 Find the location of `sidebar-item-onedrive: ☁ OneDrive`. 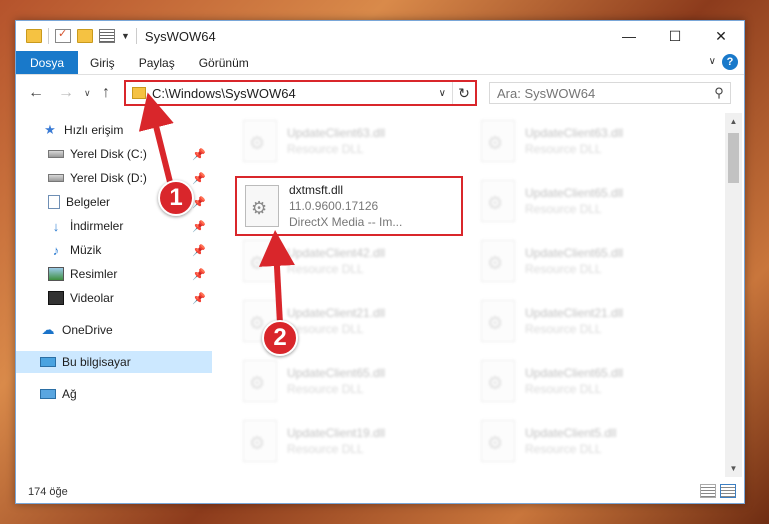

sidebar-item-onedrive: ☁ OneDrive is located at coordinates (114, 330).